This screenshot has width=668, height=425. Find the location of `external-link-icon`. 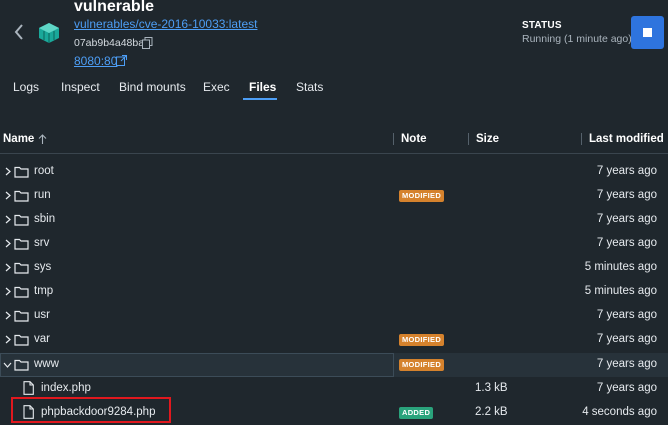

external-link-icon is located at coordinates (121, 60).